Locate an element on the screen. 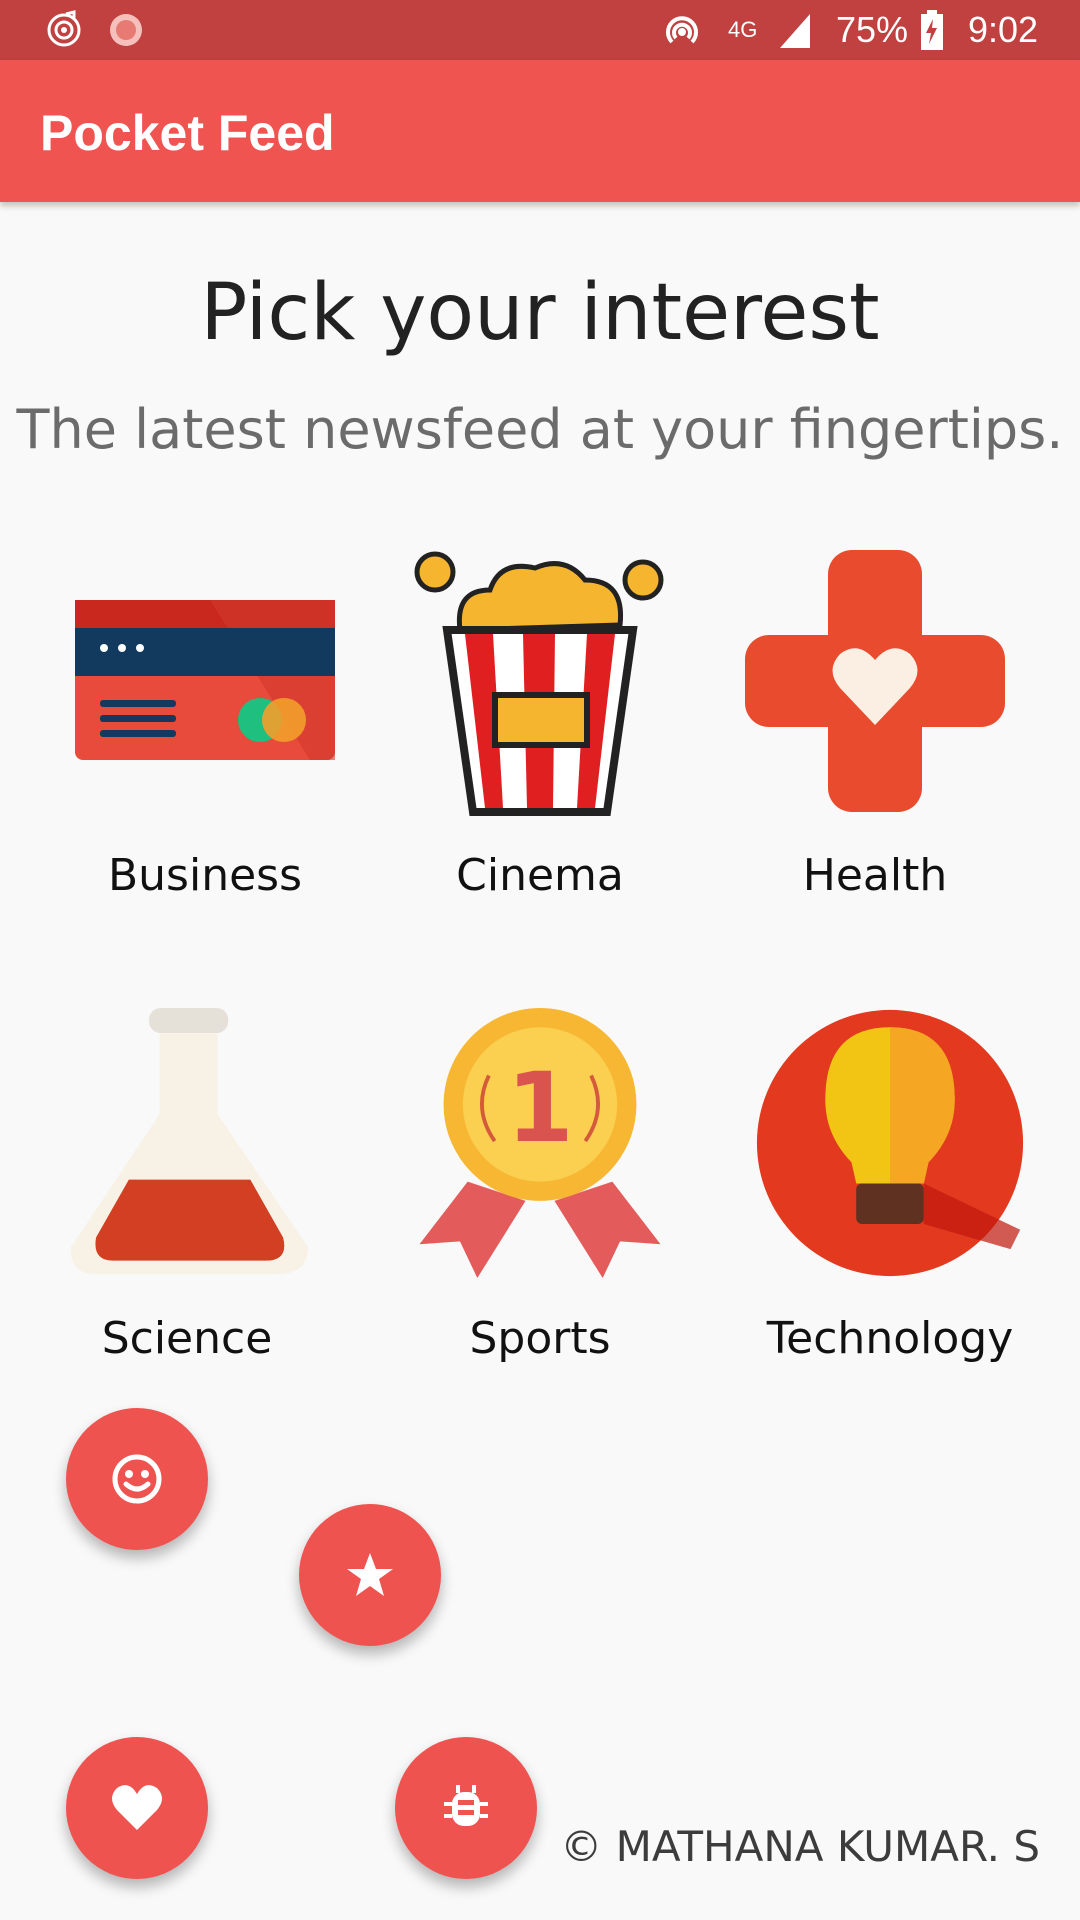  category-sports: 1 Sports is located at coordinates (540, 1193).